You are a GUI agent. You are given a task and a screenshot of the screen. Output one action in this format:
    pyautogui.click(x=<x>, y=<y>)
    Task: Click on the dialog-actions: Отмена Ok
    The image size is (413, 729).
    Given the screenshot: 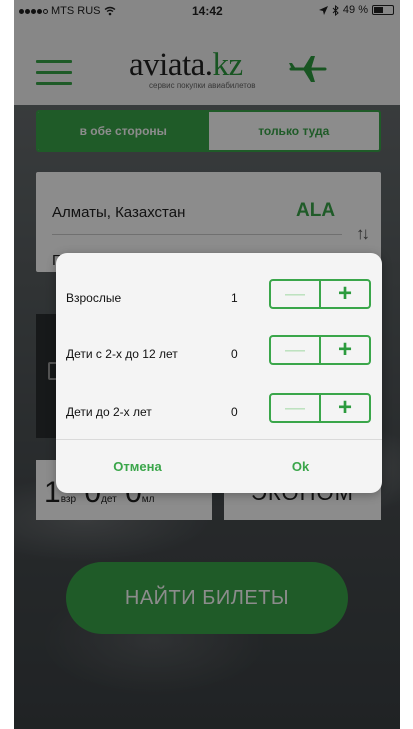 What is the action you would take?
    pyautogui.click(x=219, y=466)
    